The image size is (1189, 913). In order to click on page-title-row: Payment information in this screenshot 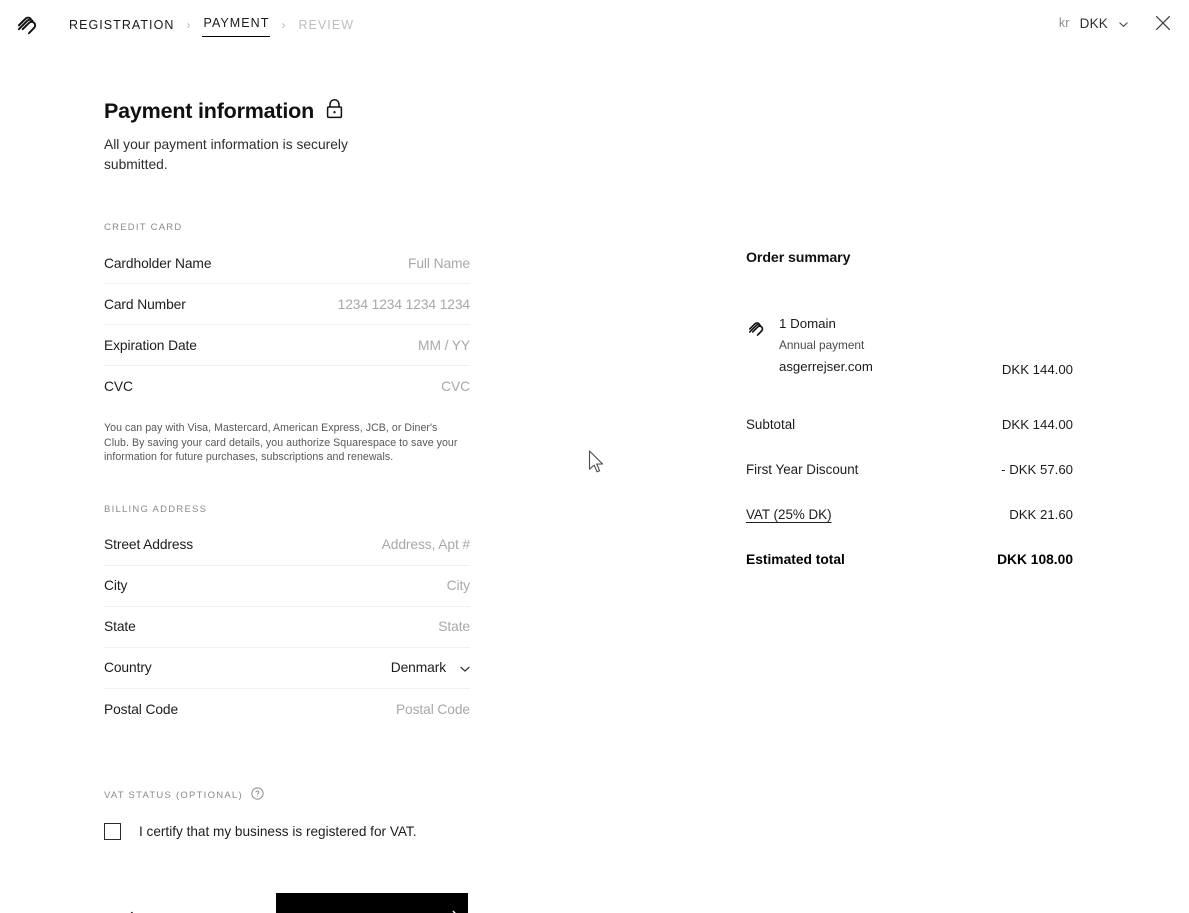, I will do `click(287, 111)`.